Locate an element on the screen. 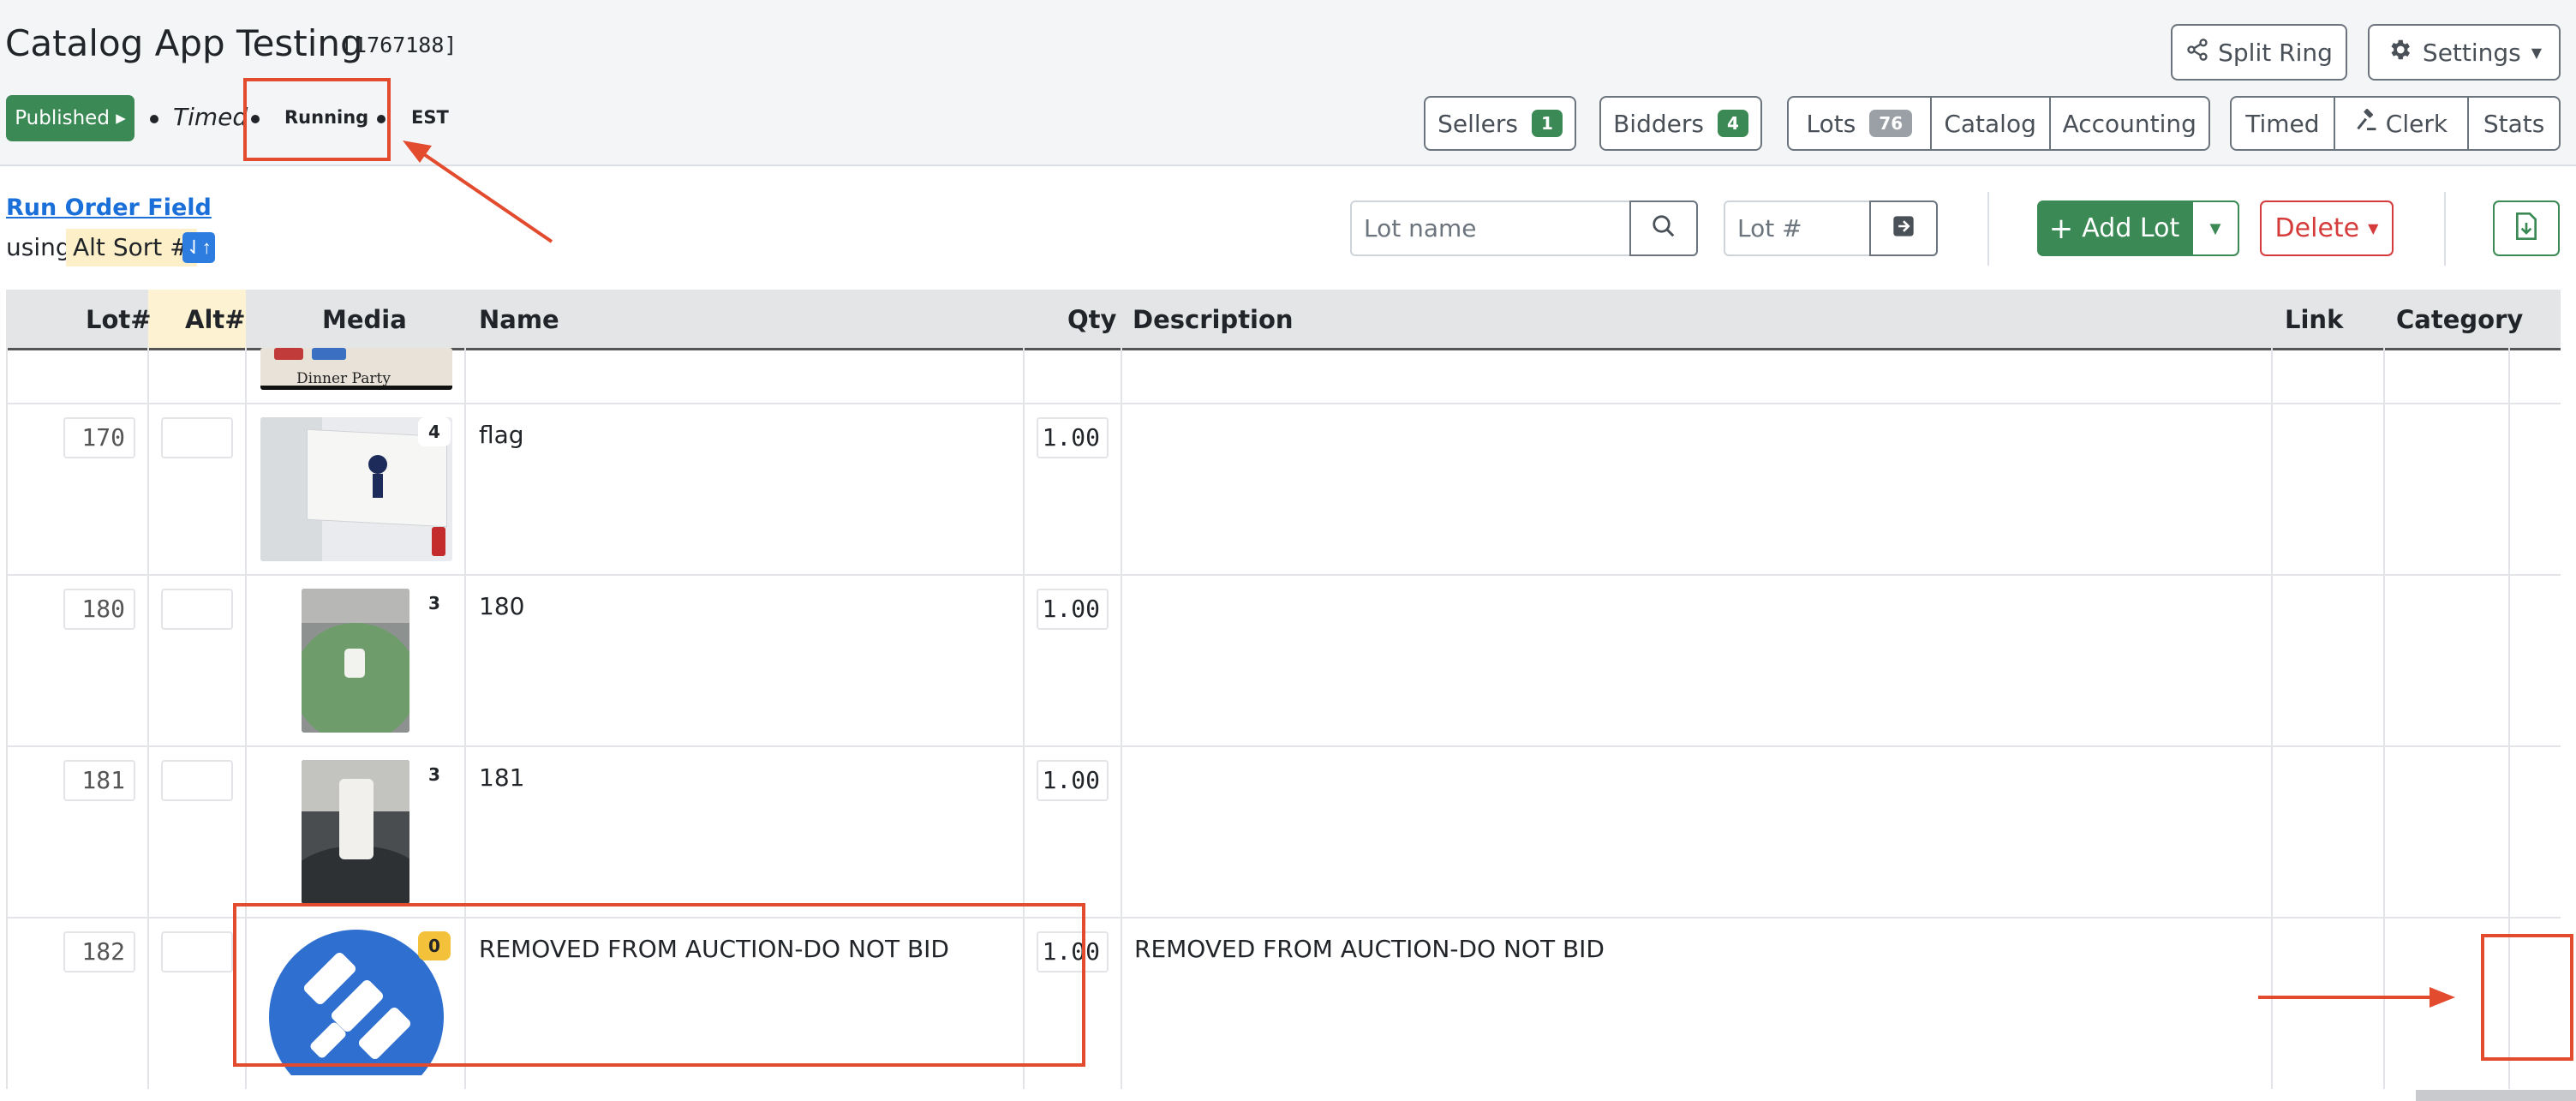 This screenshot has width=2576, height=1101. run-order-field-link: Run Order Field is located at coordinates (109, 207).